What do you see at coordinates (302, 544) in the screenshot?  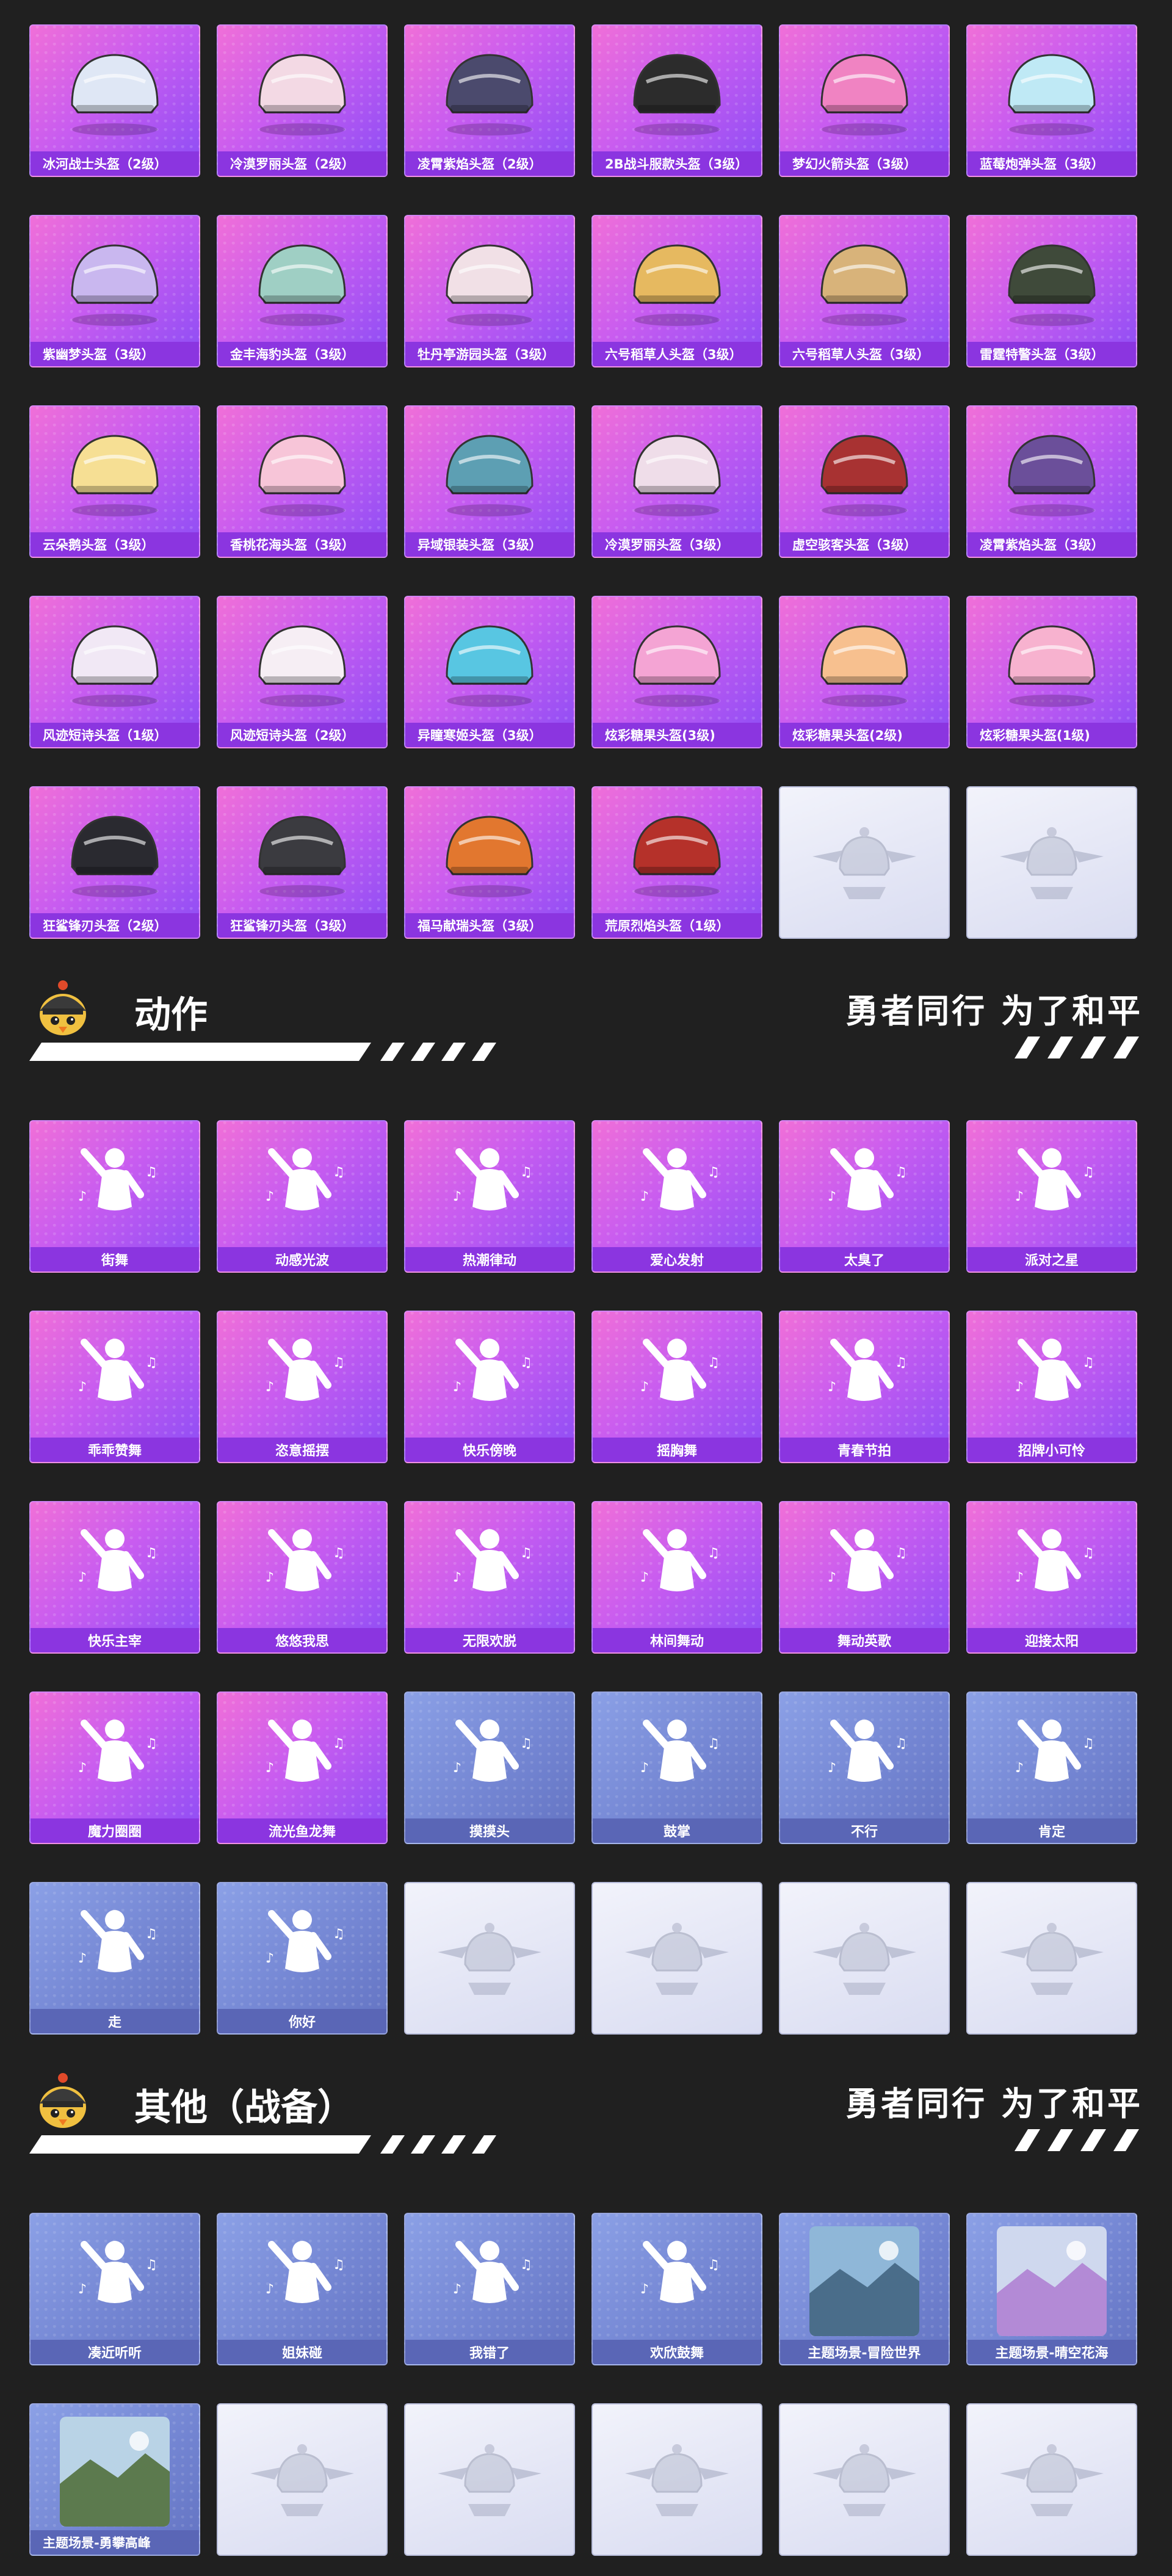 I see `item-label: 香桃花海头盔（3级）` at bounding box center [302, 544].